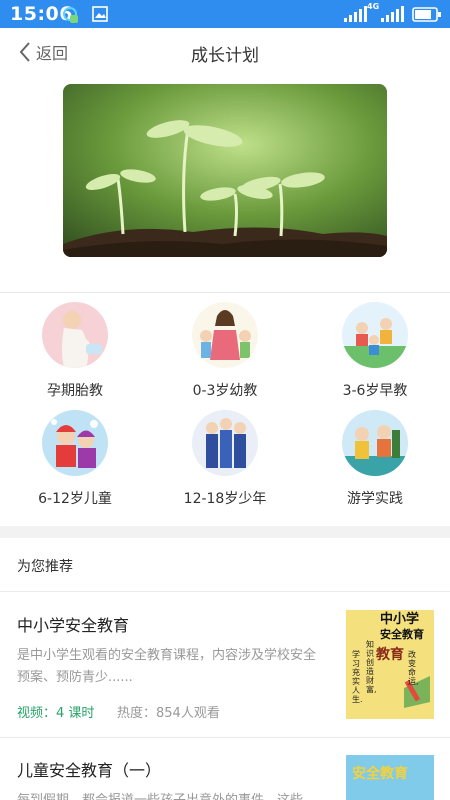  What do you see at coordinates (375, 443) in the screenshot?
I see `study-tour-avatar` at bounding box center [375, 443].